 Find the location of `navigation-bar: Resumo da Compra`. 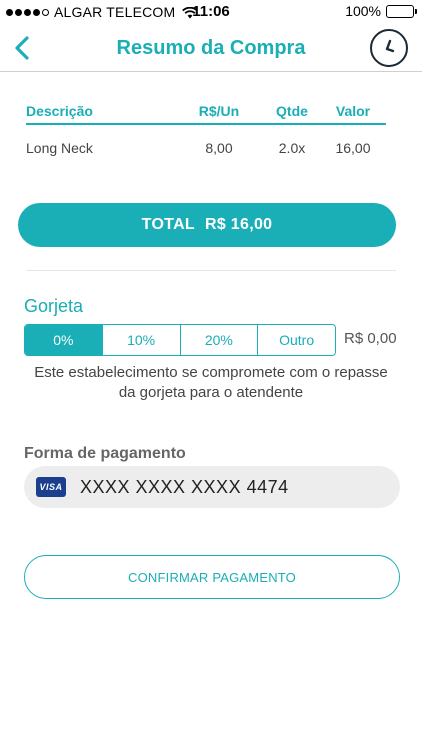

navigation-bar: Resumo da Compra is located at coordinates (211, 48).